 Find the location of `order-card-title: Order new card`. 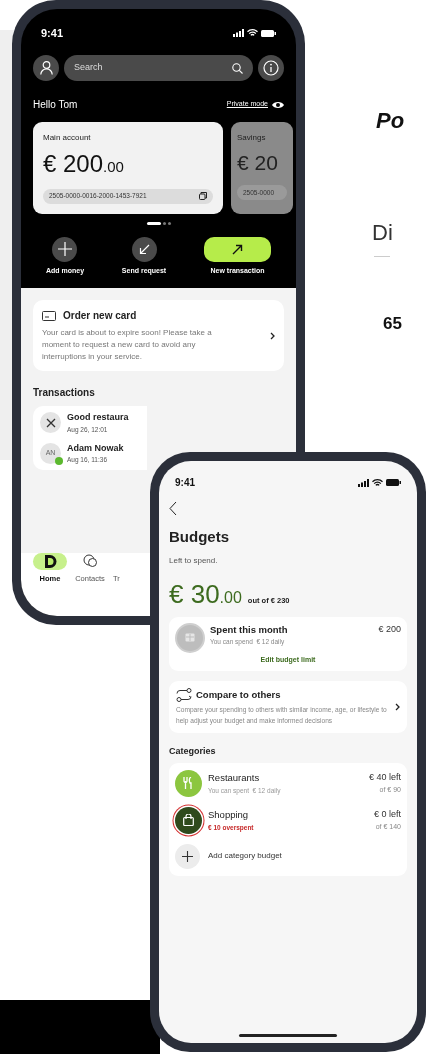

order-card-title: Order new card is located at coordinates (100, 316).